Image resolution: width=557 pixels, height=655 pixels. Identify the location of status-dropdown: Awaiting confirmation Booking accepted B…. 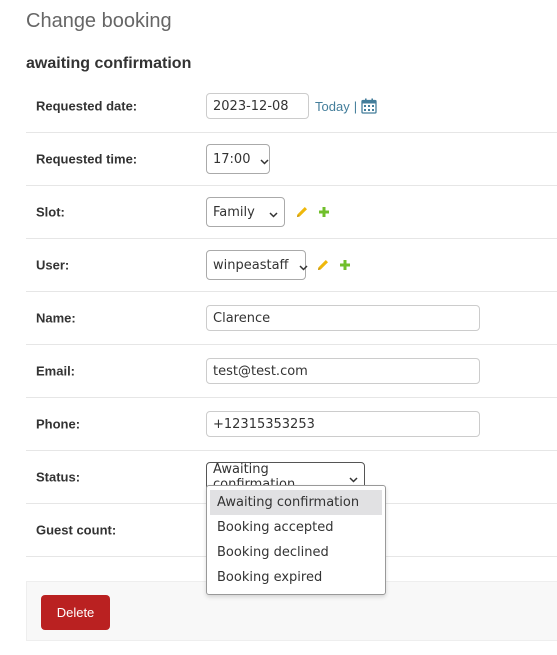
(296, 540).